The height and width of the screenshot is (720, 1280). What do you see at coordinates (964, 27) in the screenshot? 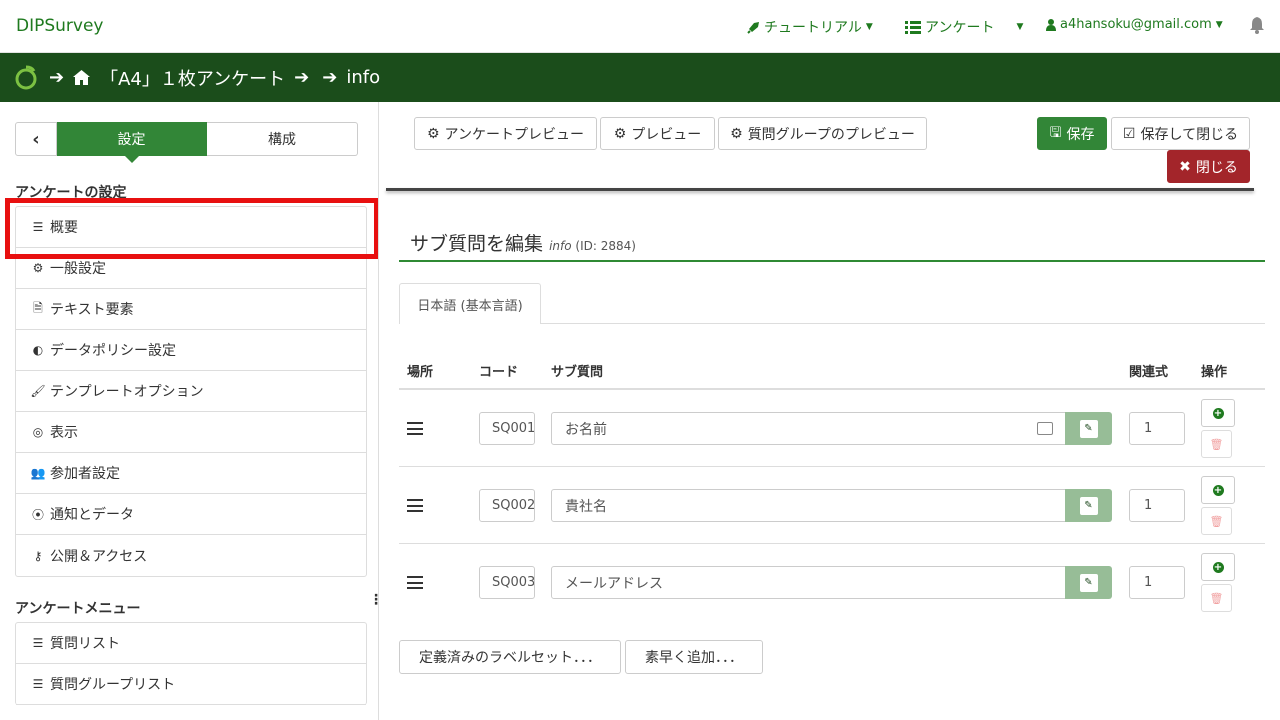
I see `survey-menu: アンケート ▼` at bounding box center [964, 27].